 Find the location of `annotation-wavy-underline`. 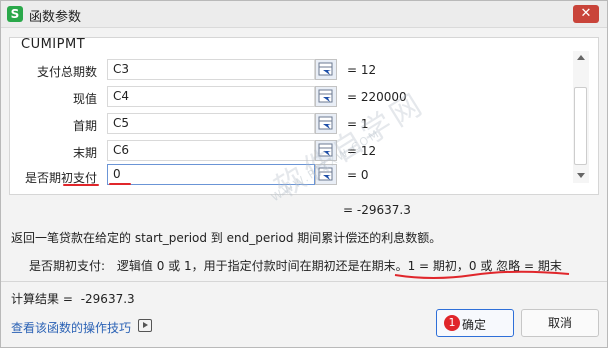

annotation-wavy-underline is located at coordinates (482, 274).